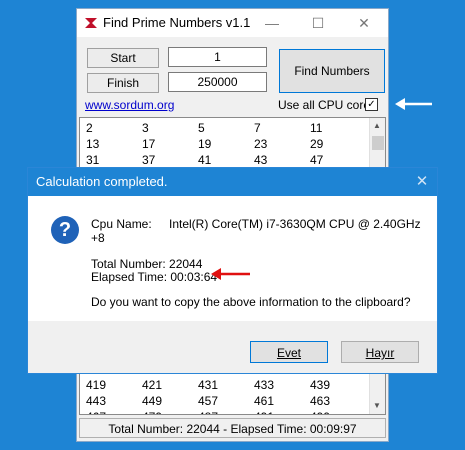 This screenshot has width=465, height=450. What do you see at coordinates (413, 104) in the screenshot?
I see `annotation-arrow-white-icon` at bounding box center [413, 104].